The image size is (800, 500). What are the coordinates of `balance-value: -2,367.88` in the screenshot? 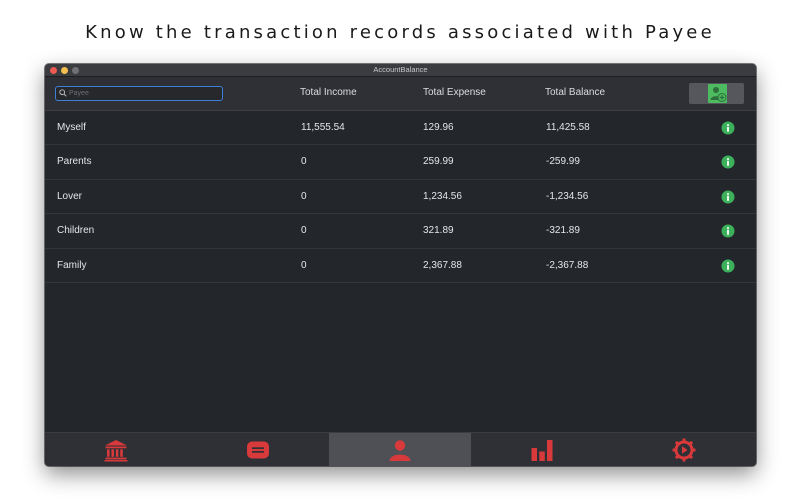 It's located at (567, 265).